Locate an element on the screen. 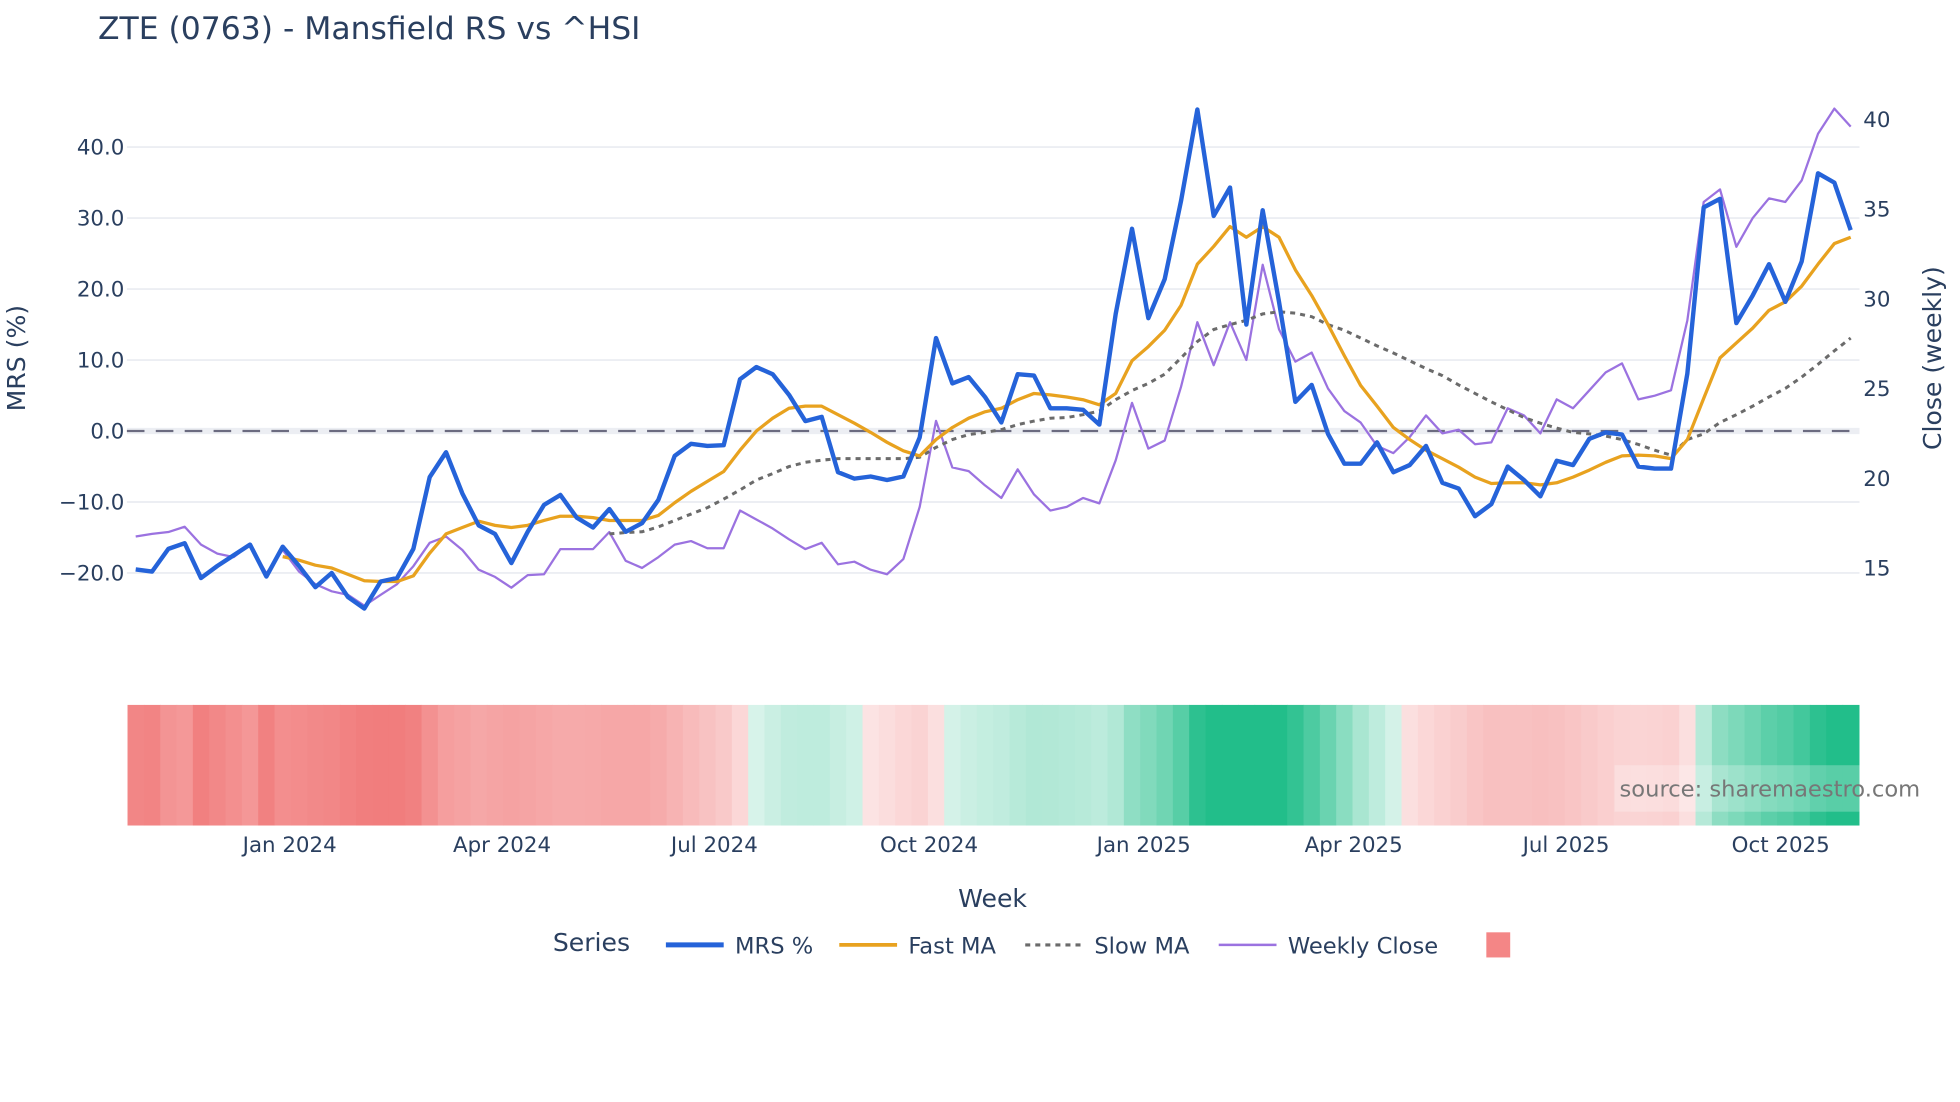 This screenshot has width=1960, height=1102. y2-tick-label: 20 is located at coordinates (1876, 479).